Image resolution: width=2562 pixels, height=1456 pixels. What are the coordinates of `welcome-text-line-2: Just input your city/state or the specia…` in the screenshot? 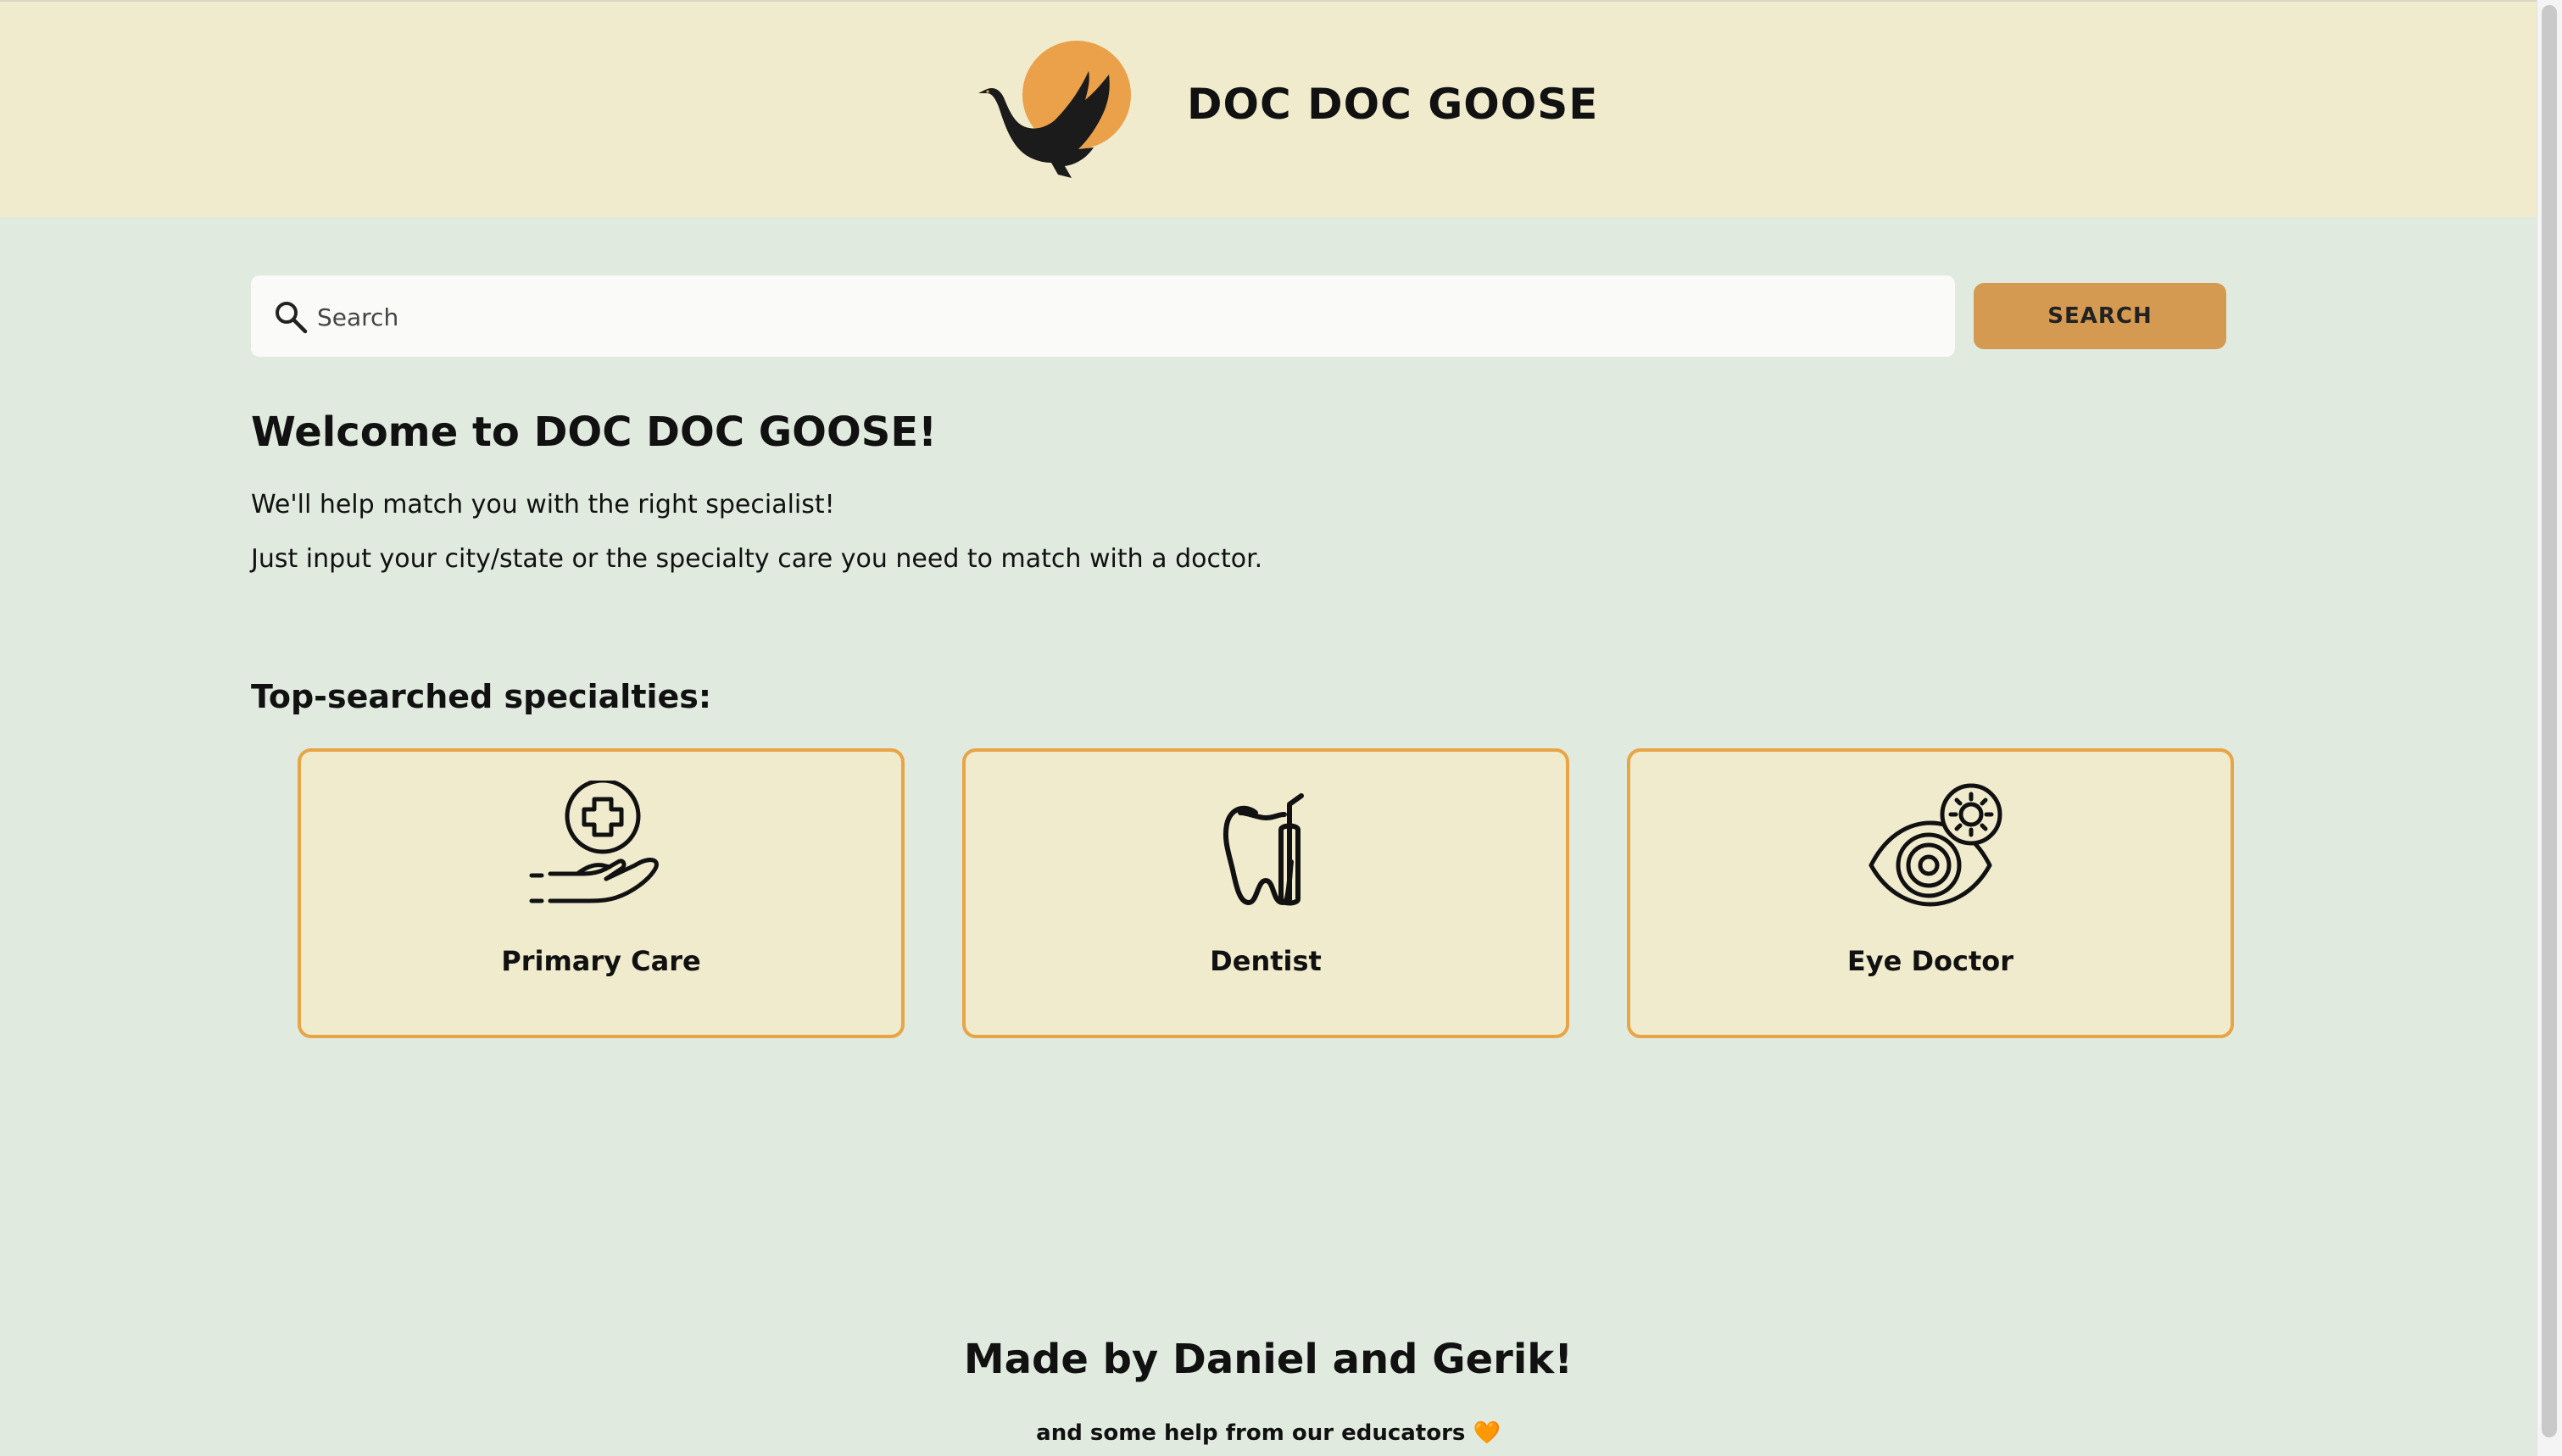 It's located at (757, 559).